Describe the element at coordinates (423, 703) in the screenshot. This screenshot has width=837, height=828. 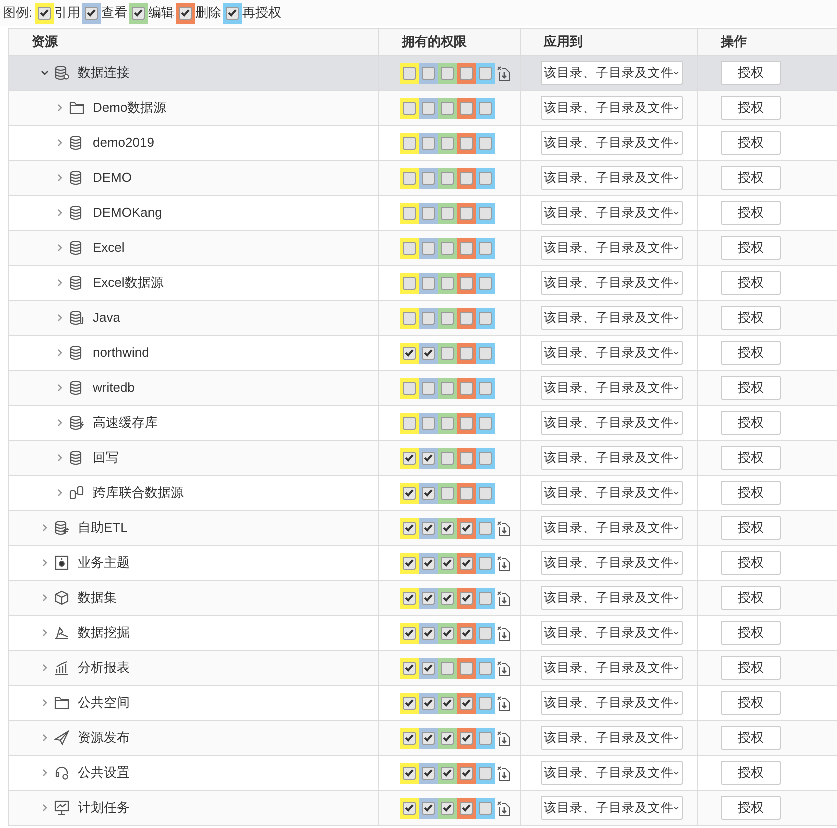
I see `table-row: 公共空间 该目录、子目录及文件 授权` at that location.